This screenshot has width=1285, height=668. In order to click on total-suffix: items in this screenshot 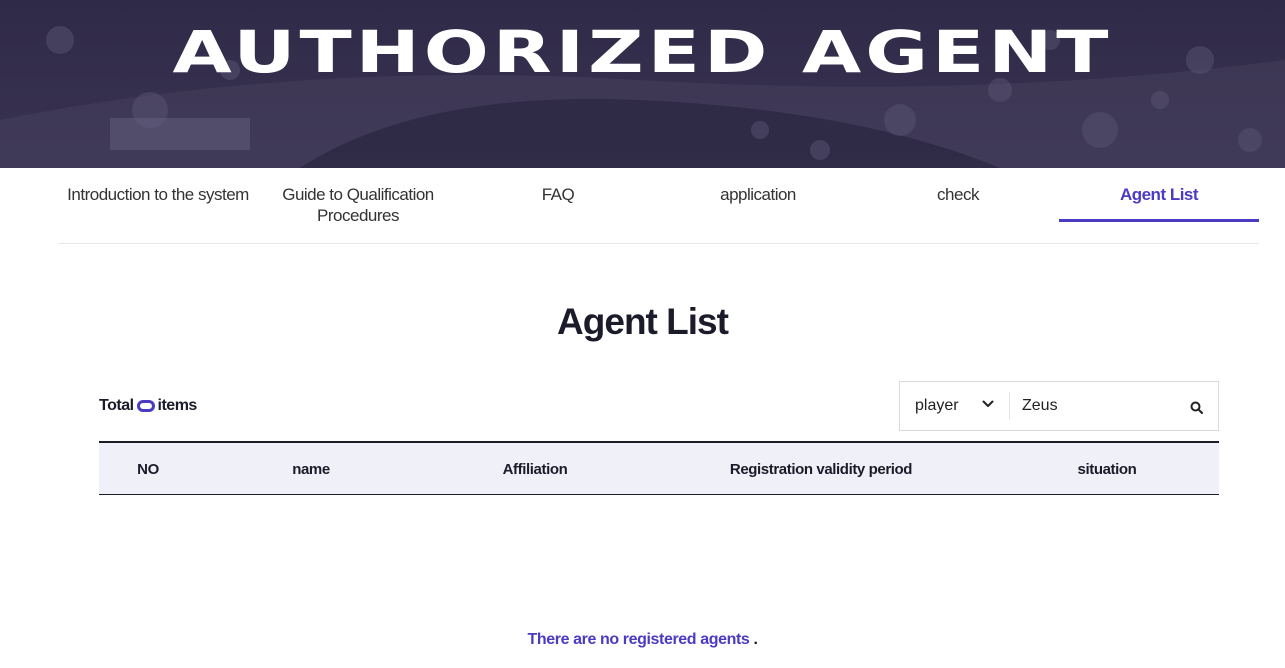, I will do `click(177, 405)`.